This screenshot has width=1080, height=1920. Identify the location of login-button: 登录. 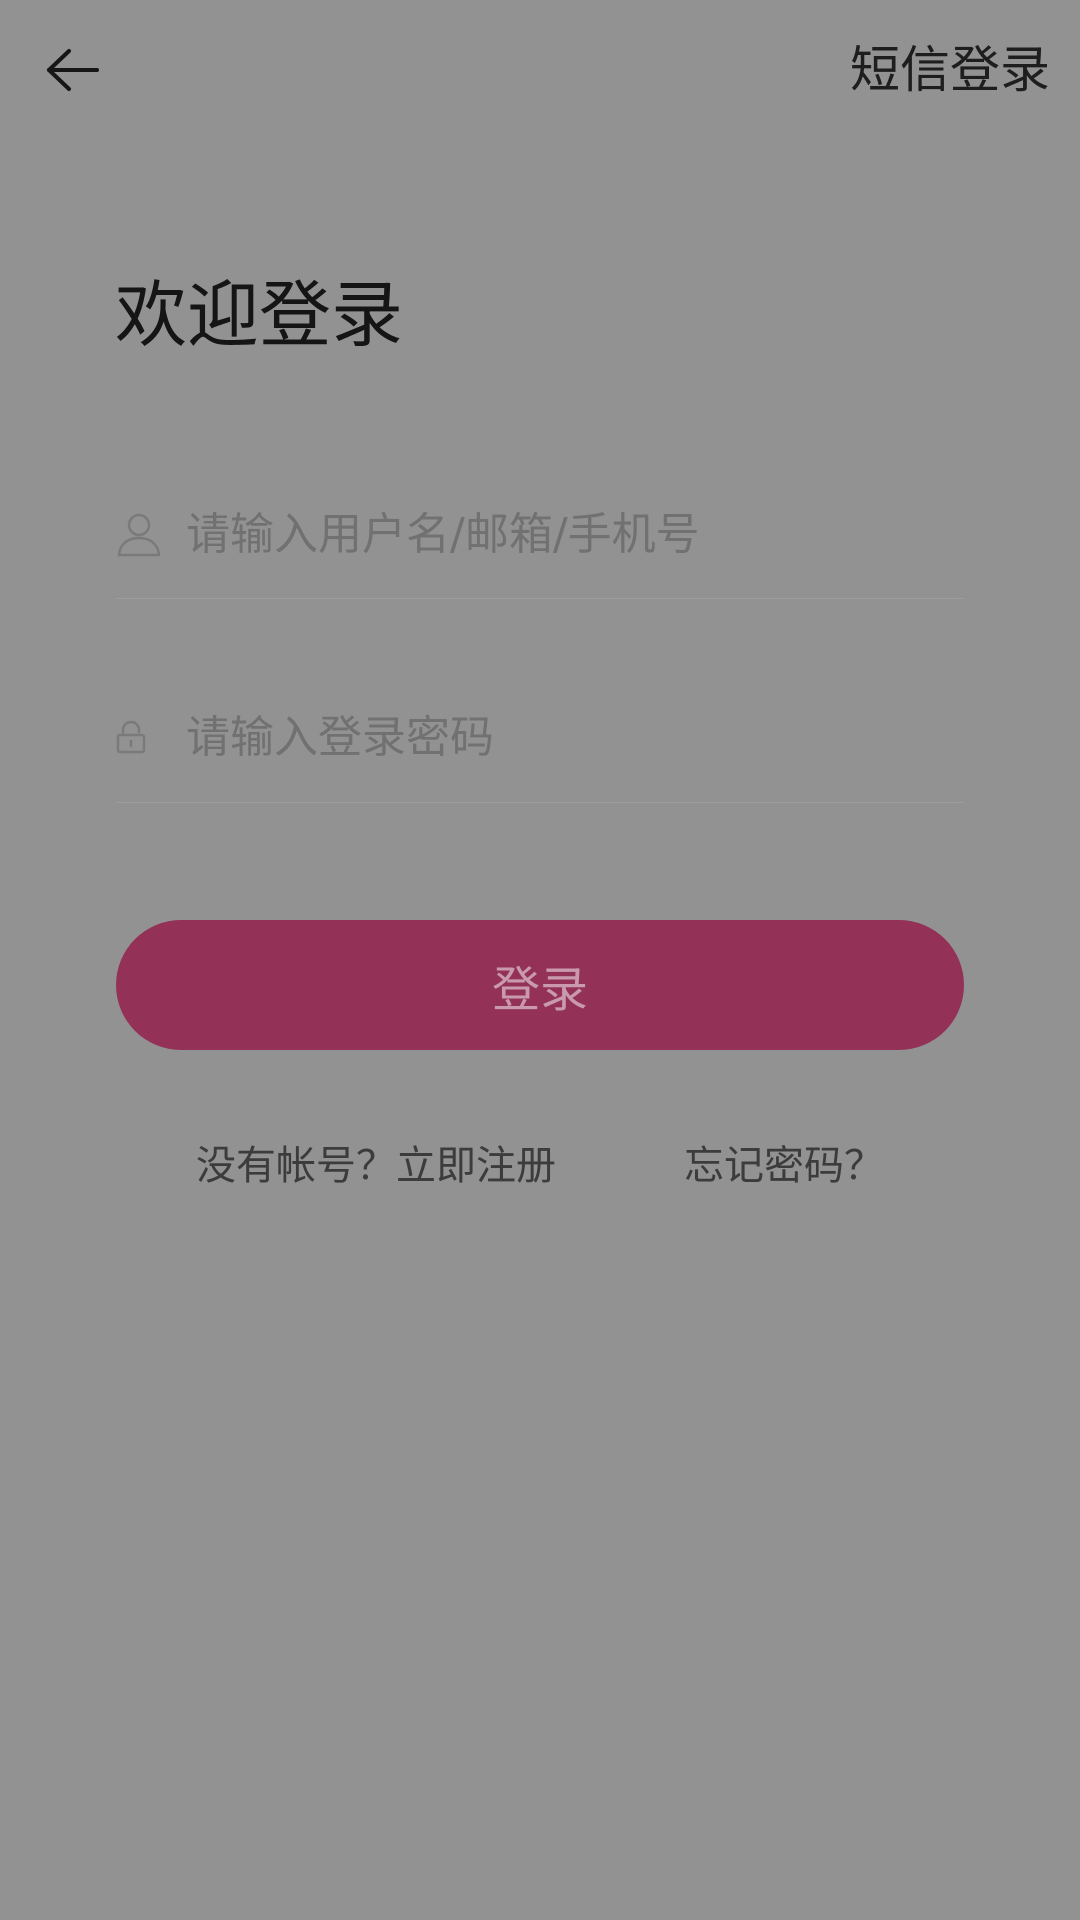
(540, 985).